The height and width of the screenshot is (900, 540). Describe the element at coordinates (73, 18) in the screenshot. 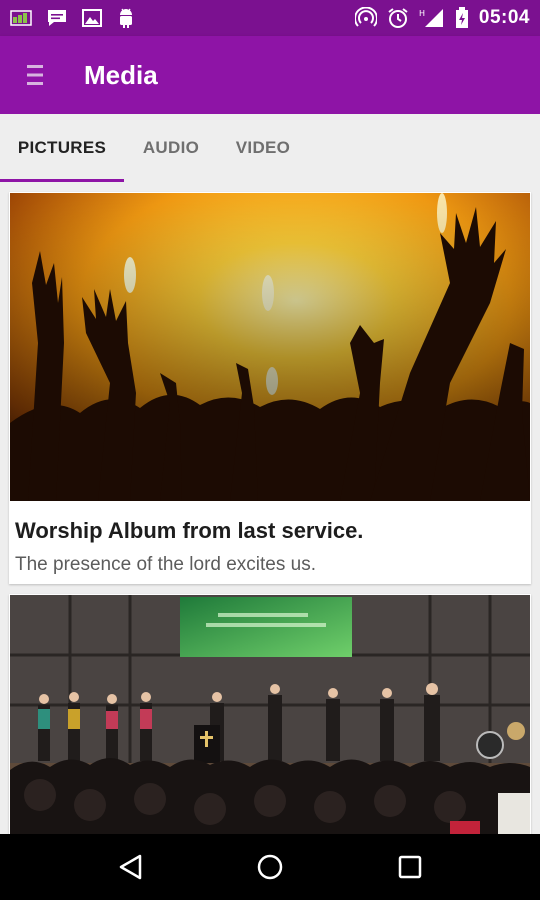

I see `status-notifications` at that location.